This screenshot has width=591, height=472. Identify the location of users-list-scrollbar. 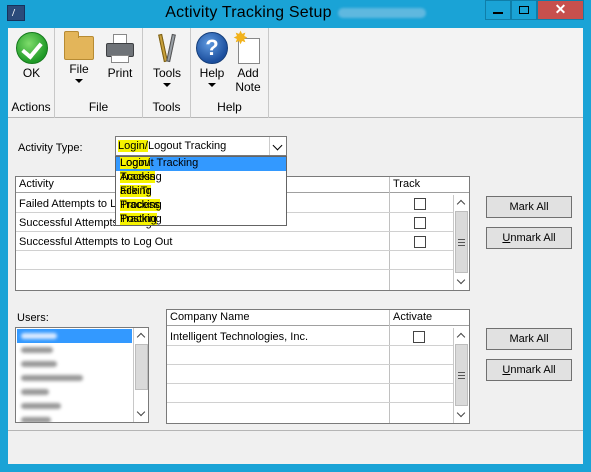
(140, 375).